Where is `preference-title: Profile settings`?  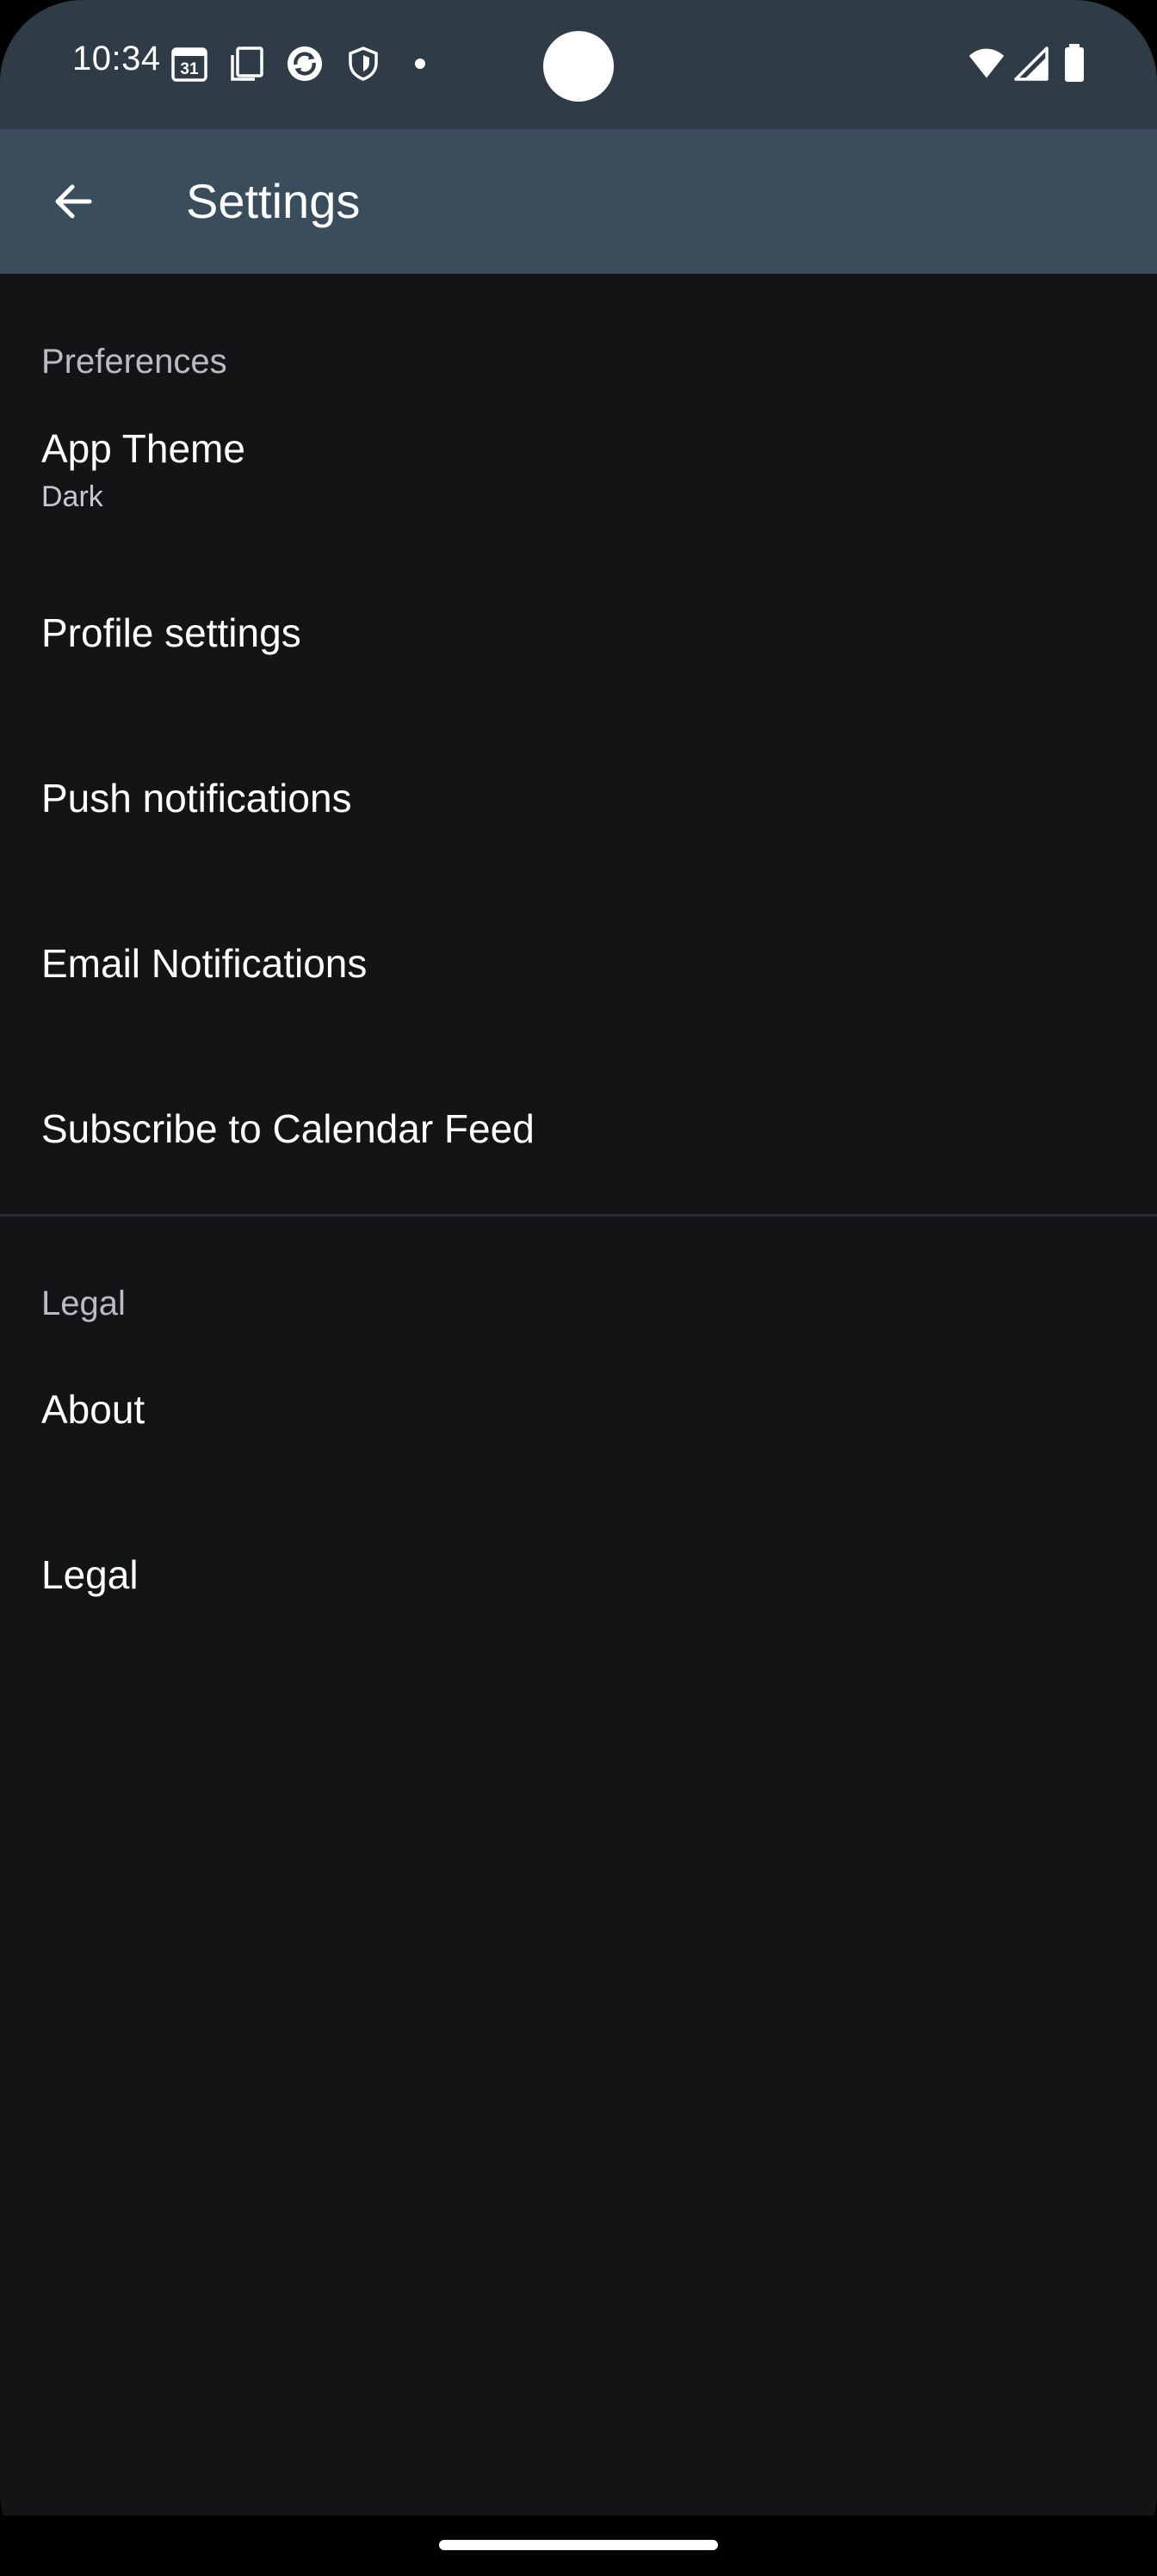 preference-title: Profile settings is located at coordinates (171, 633).